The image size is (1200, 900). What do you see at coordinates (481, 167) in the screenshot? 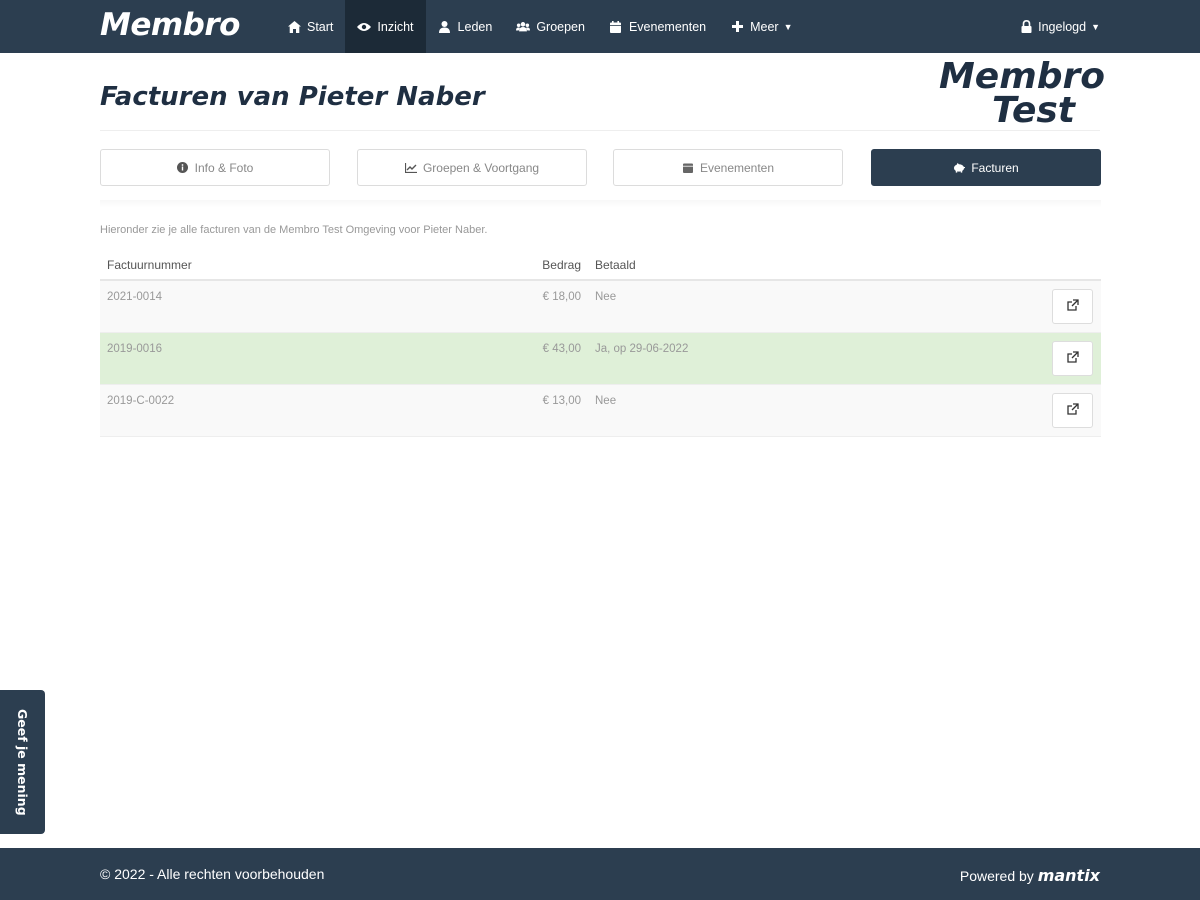
I see `tab-label: Groepen & Voortgang` at bounding box center [481, 167].